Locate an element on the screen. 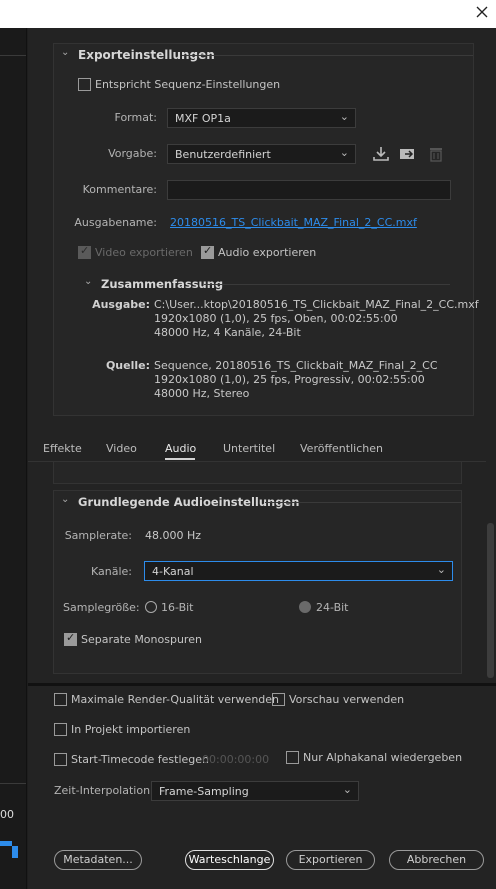 This screenshot has width=496, height=889. sample-size-24-label: 24-Bit is located at coordinates (332, 607).